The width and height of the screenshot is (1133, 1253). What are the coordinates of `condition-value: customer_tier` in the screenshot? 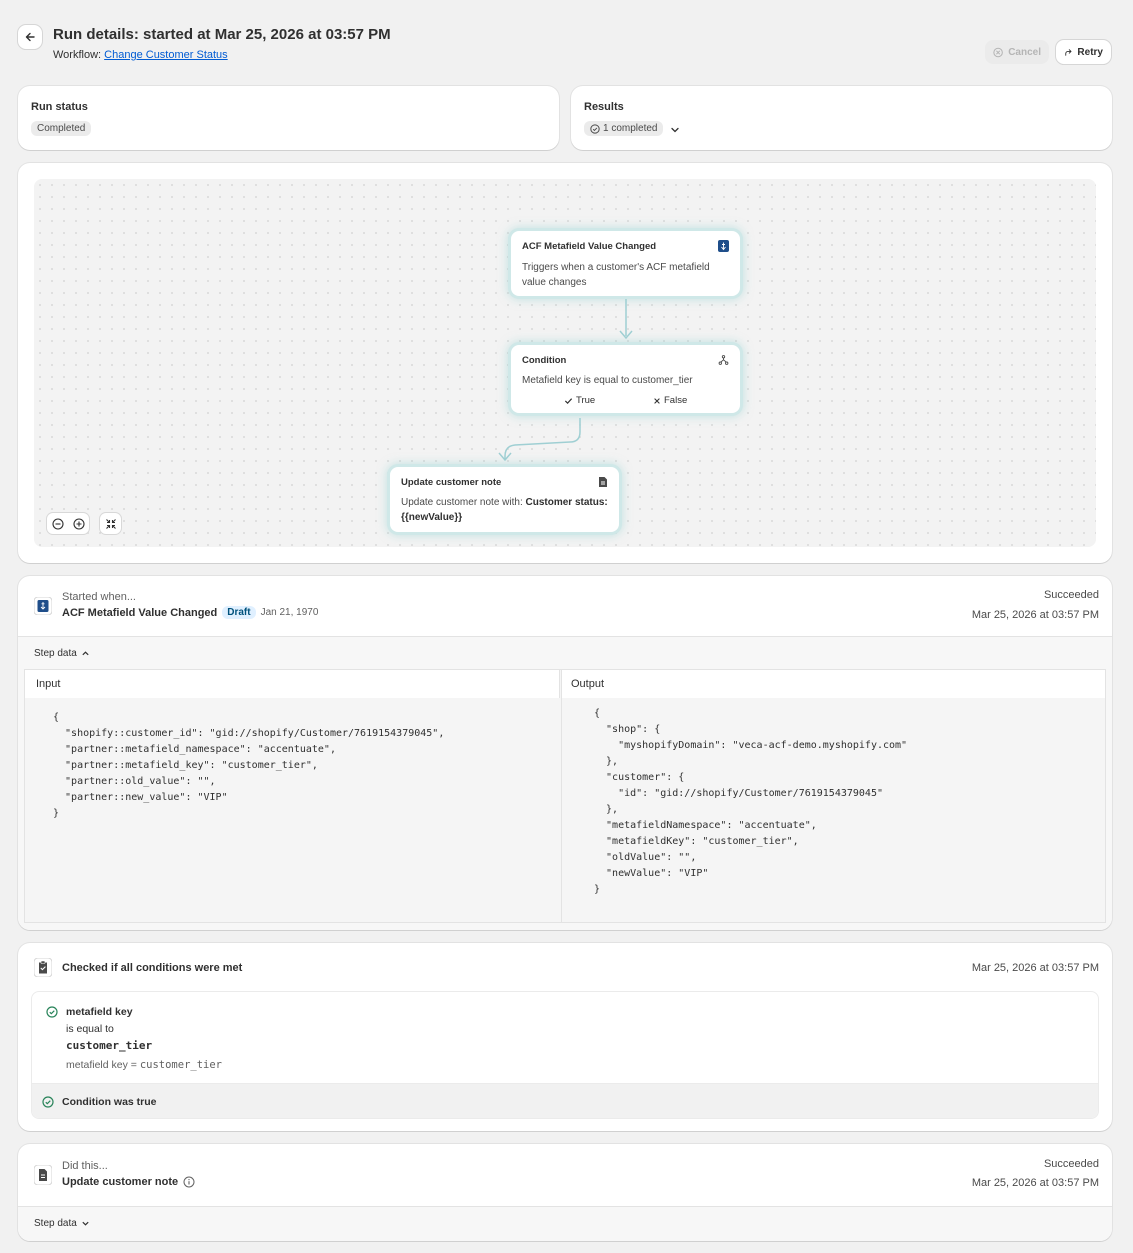 It's located at (109, 1045).